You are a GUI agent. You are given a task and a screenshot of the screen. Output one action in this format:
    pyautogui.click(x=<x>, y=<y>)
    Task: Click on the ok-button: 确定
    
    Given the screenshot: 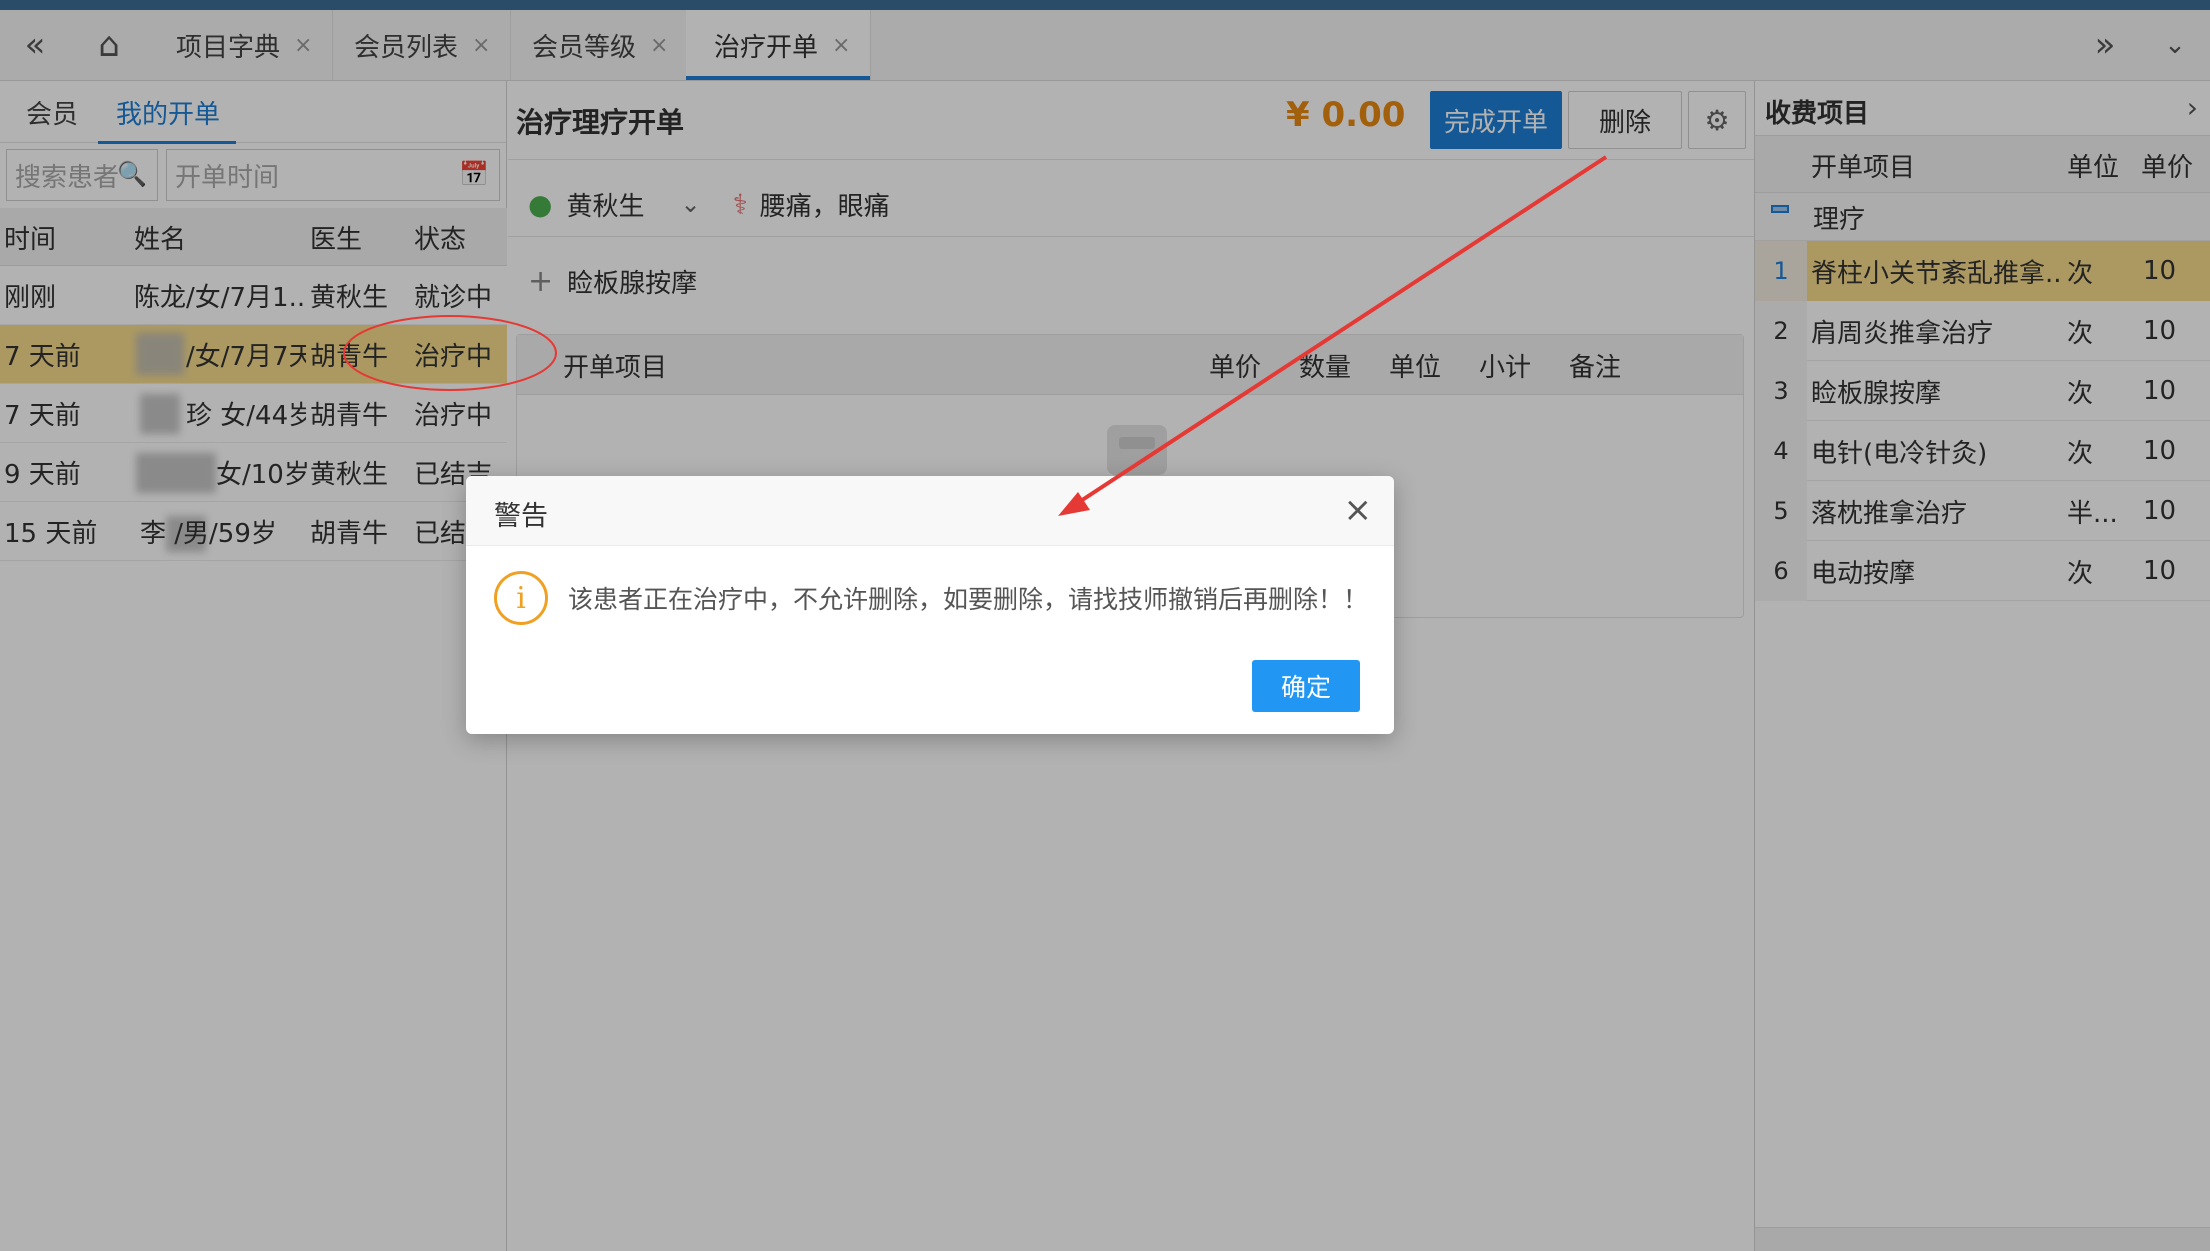 What is the action you would take?
    pyautogui.click(x=1306, y=686)
    